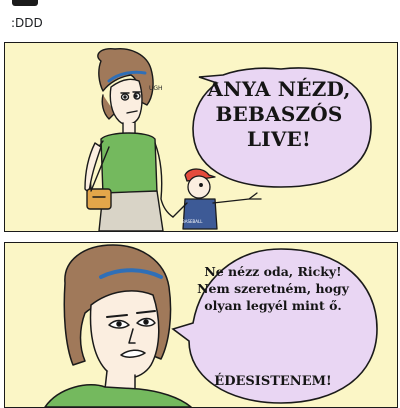 This screenshot has width=400, height=408. I want to click on speech-bubble-1-text: ANYA NÉZD, BEBASZÓS LIVE!, so click(279, 114).